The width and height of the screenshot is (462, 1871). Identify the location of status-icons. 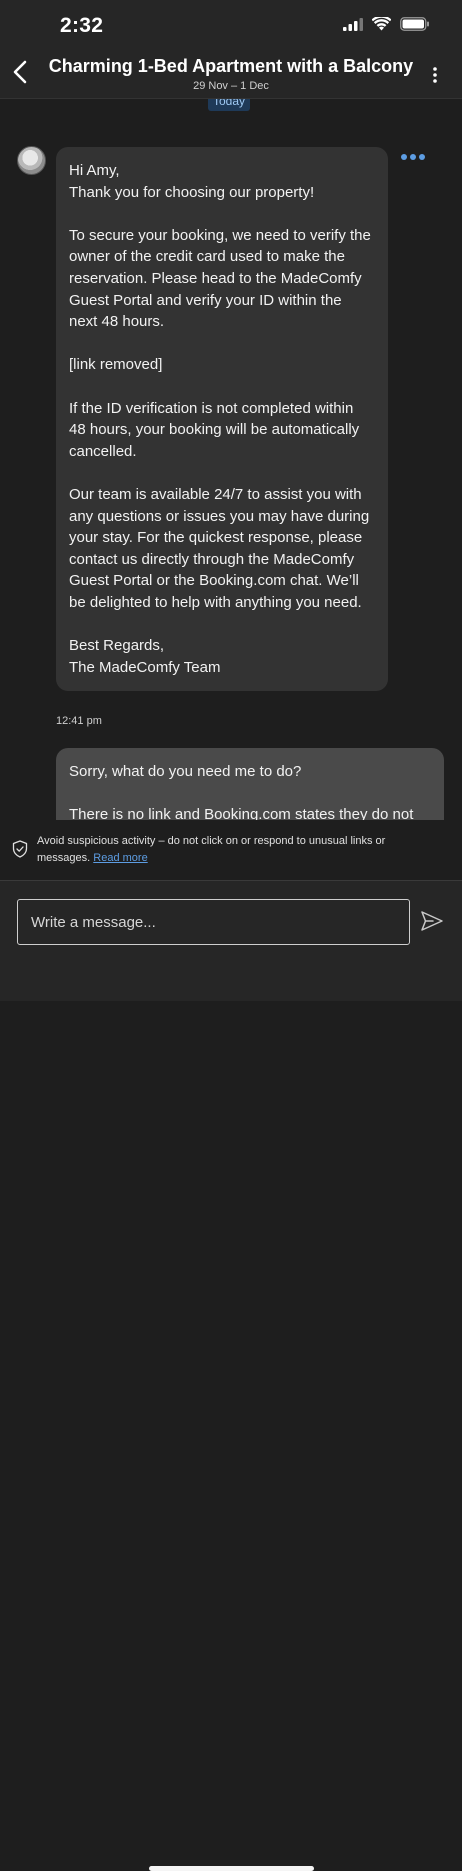
(386, 24).